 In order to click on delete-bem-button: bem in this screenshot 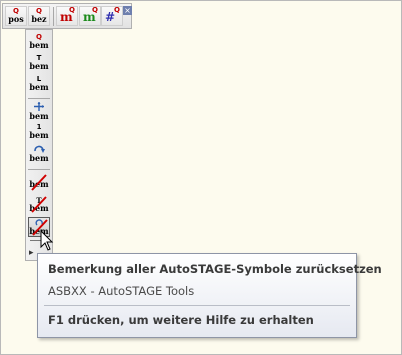, I will do `click(39, 183)`.